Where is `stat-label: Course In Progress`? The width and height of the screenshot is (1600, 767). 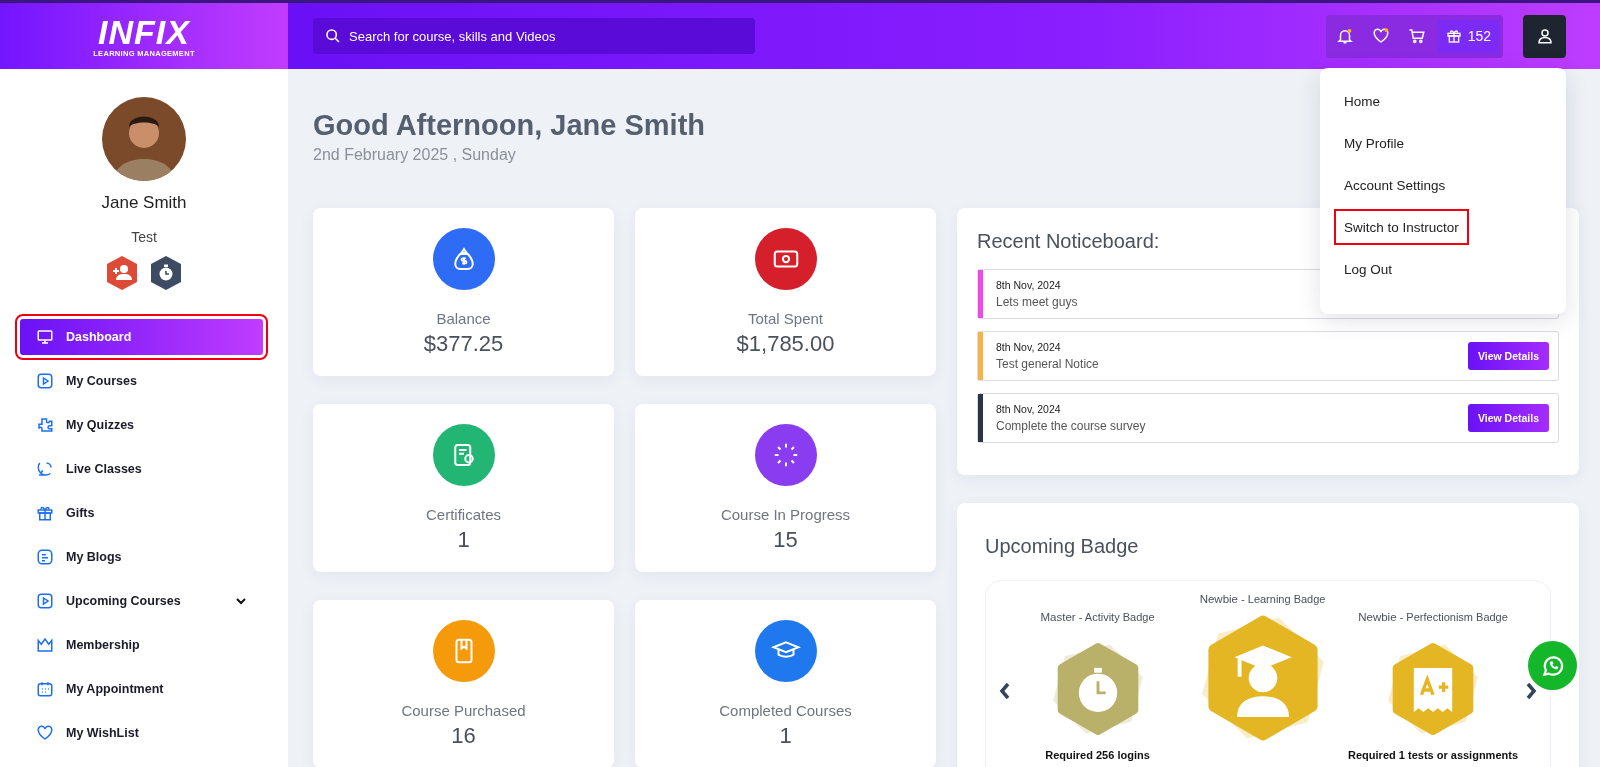 stat-label: Course In Progress is located at coordinates (785, 514).